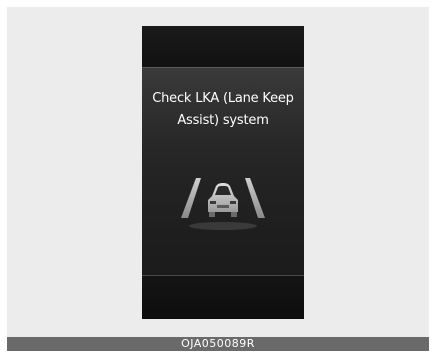  I want to click on figure-caption: OJA050089R, so click(218, 344).